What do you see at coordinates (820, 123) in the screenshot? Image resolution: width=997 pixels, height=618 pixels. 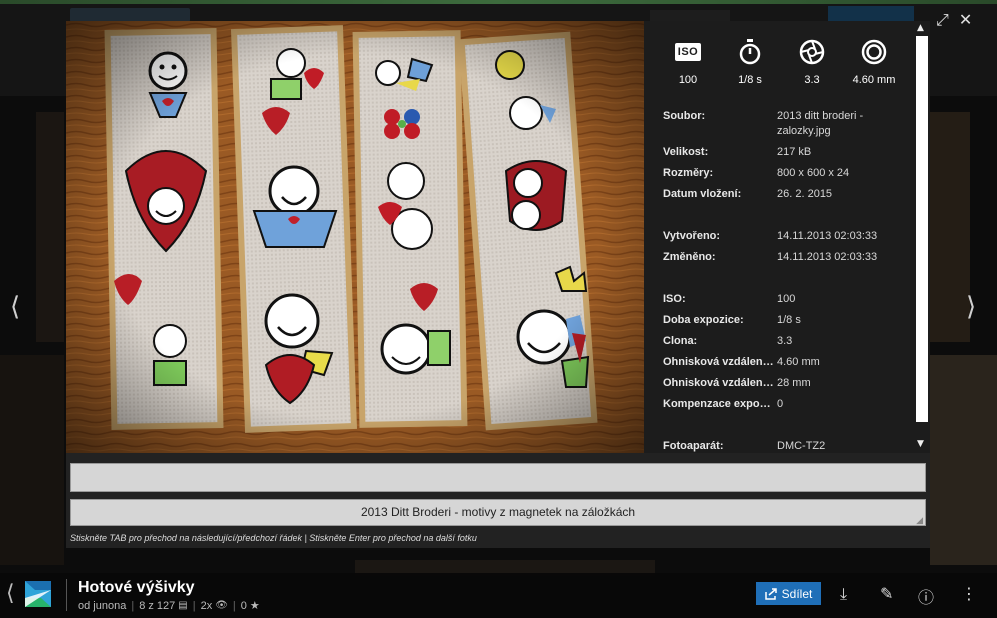 I see `detail-value: 2013 ditt broderi - zalozky.jpg` at bounding box center [820, 123].